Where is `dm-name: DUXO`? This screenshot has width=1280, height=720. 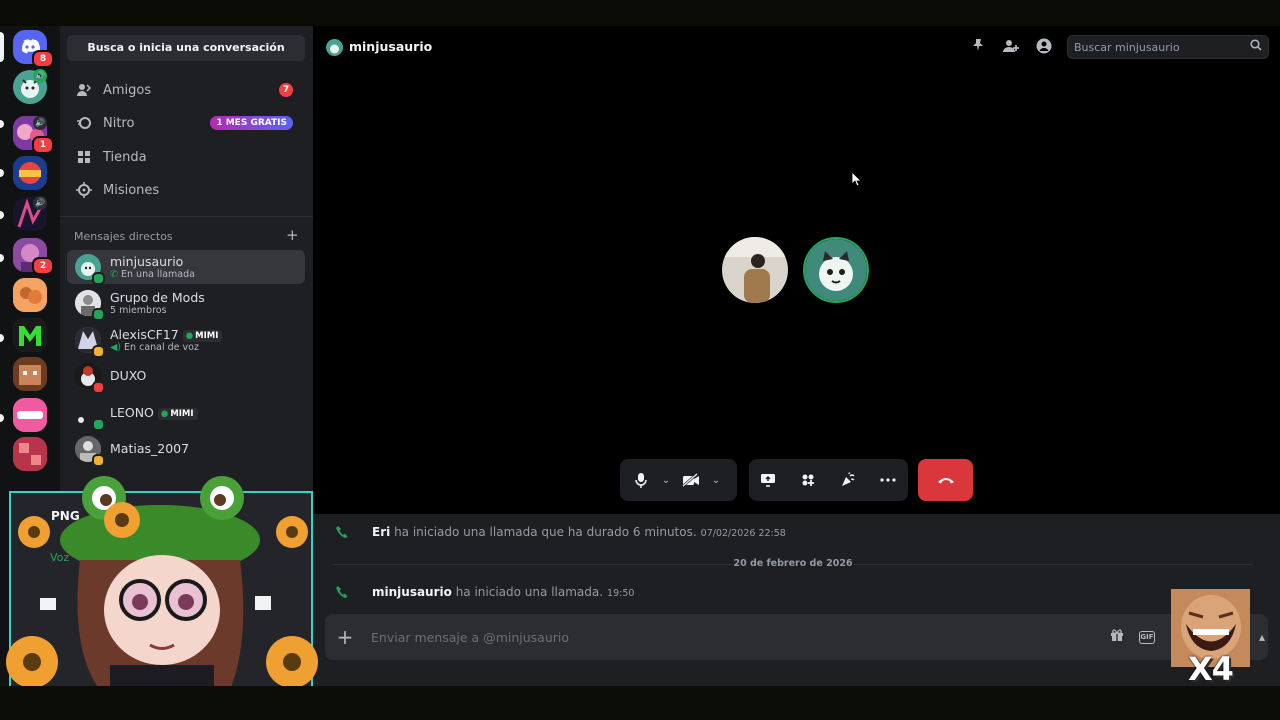 dm-name: DUXO is located at coordinates (128, 375).